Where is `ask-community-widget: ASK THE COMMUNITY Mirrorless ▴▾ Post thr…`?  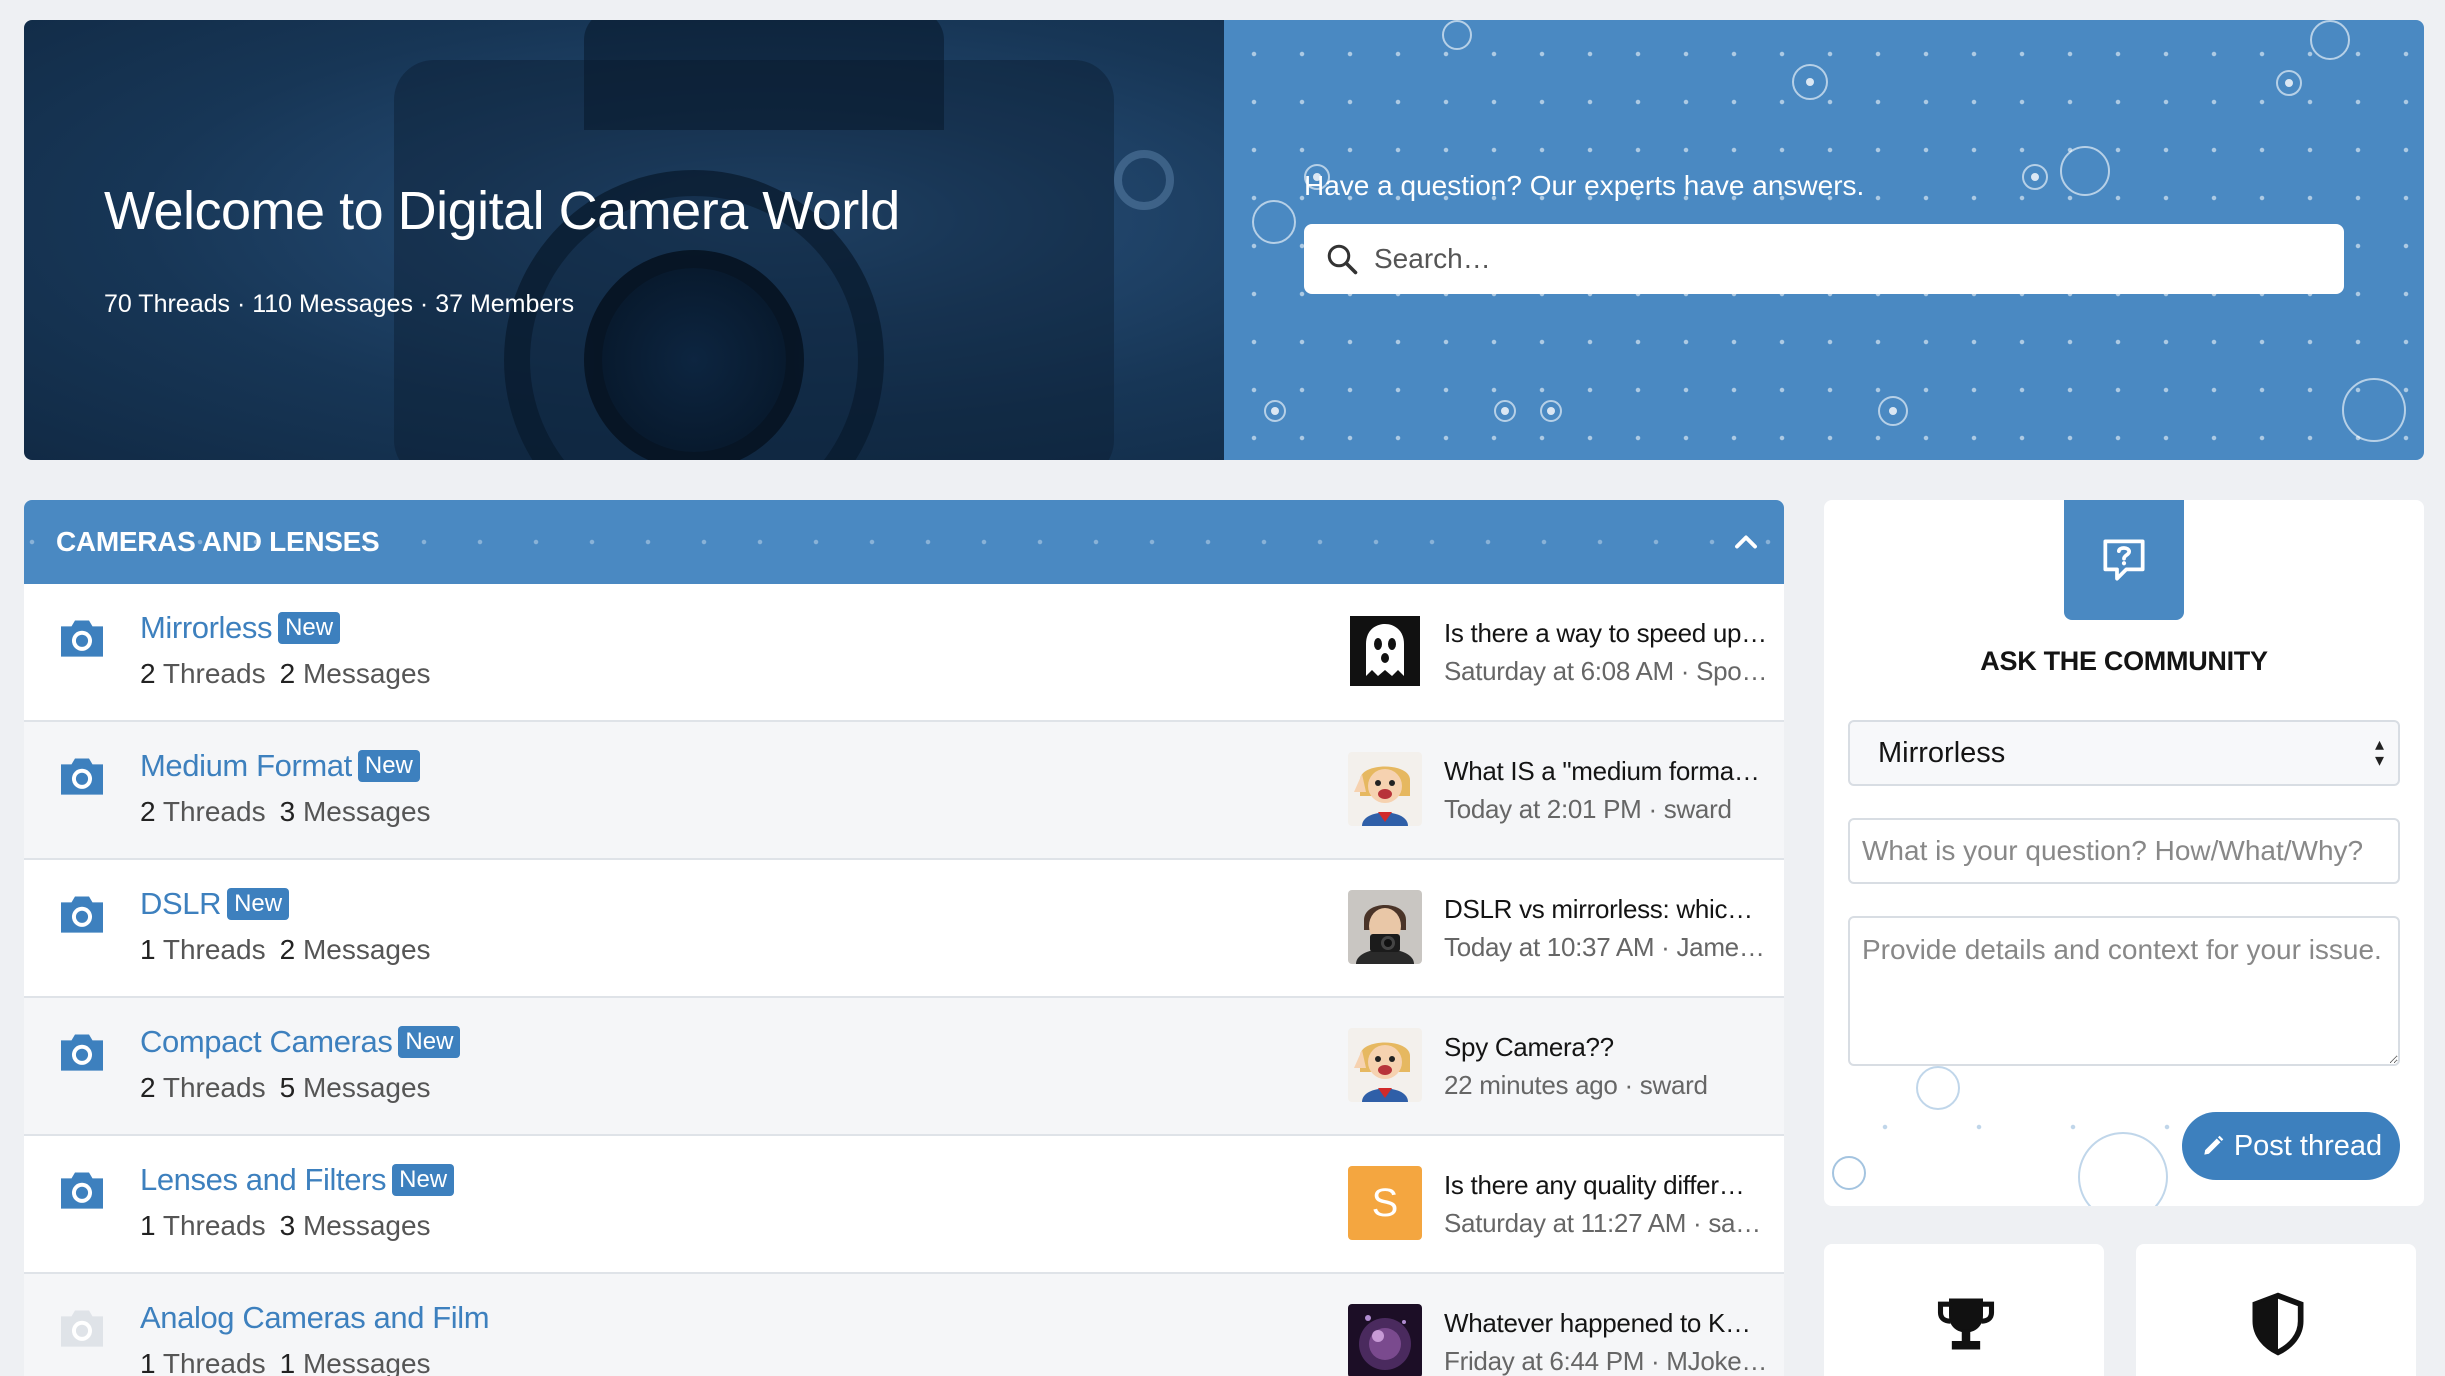 ask-community-widget: ASK THE COMMUNITY Mirrorless ▴▾ Post thr… is located at coordinates (2124, 853).